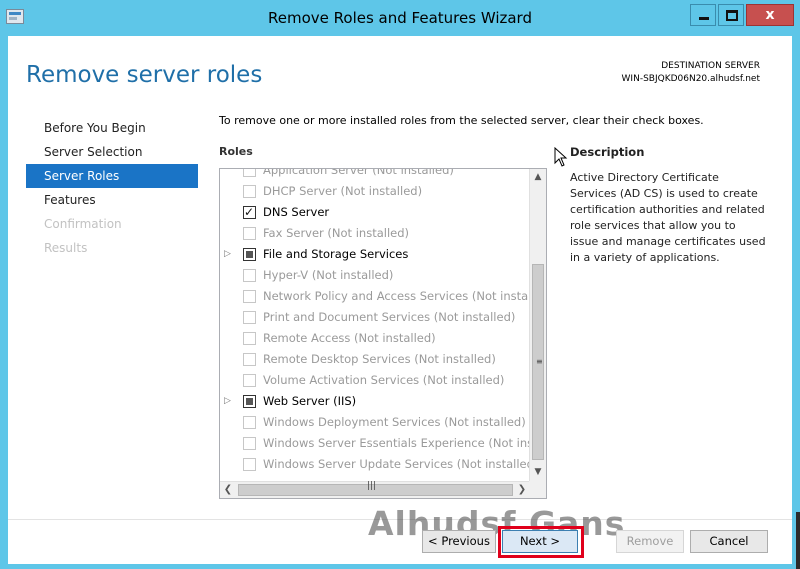  What do you see at coordinates (379, 359) in the screenshot?
I see `role-label: Remote Desktop Services (Not installed)` at bounding box center [379, 359].